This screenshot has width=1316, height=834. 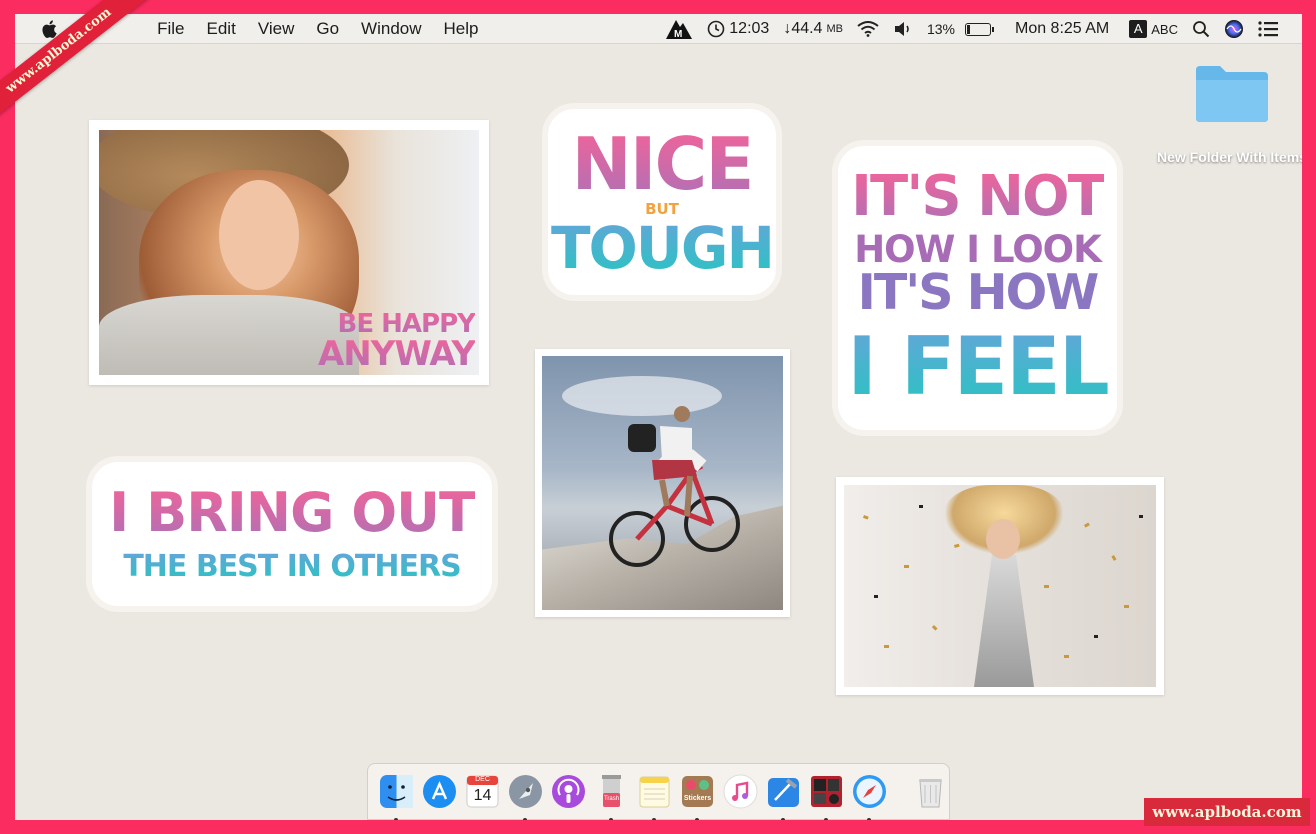 What do you see at coordinates (662, 163) in the screenshot?
I see `sticker-text-nice: NICE` at bounding box center [662, 163].